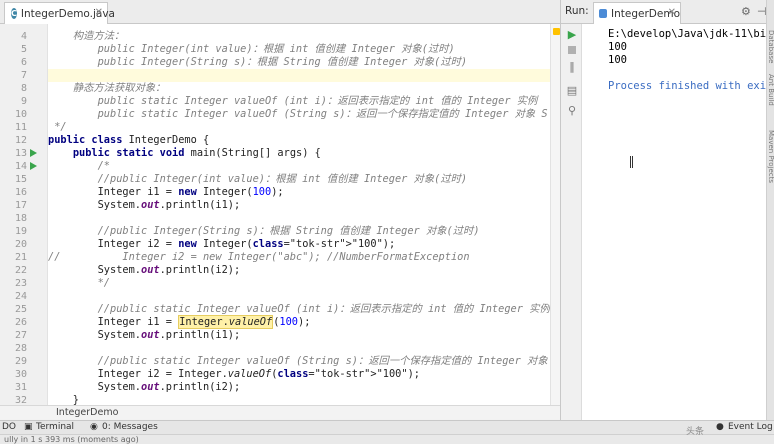 This screenshot has height=444, width=774. Describe the element at coordinates (770, 210) in the screenshot. I see `right-tool-strip: Database Ant Build Maven Projects` at that location.